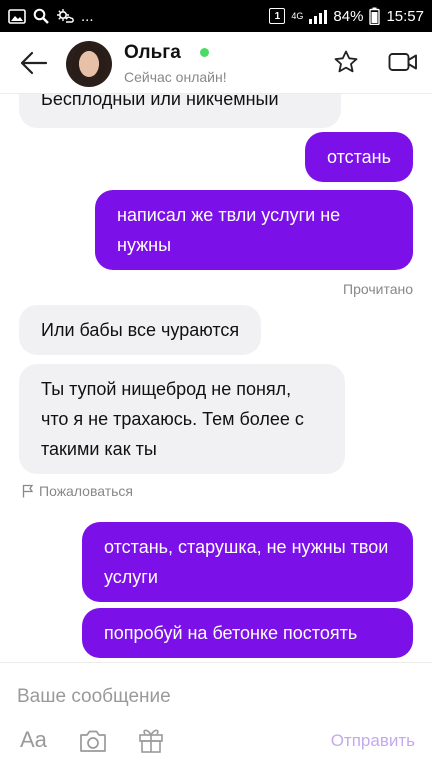 The width and height of the screenshot is (432, 768). I want to click on avatar-face, so click(89, 64).